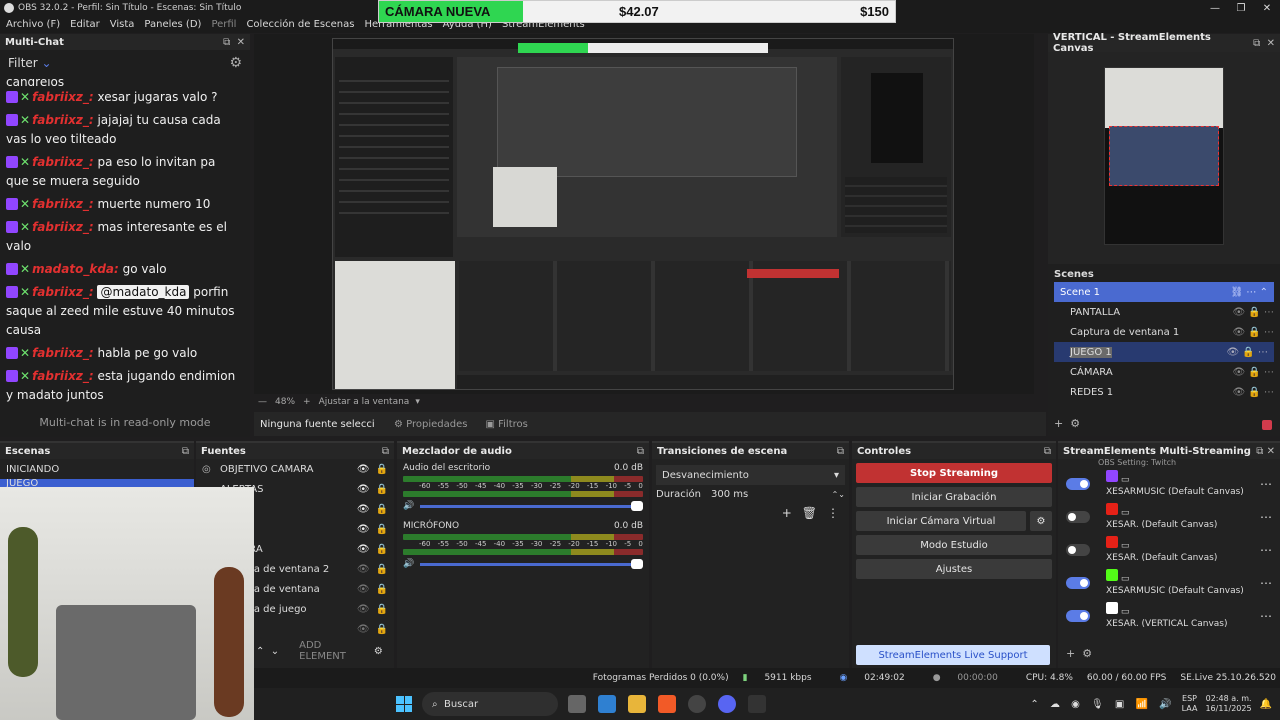  Describe the element at coordinates (1164, 312) in the screenshot. I see `vscene-pantalla: PANTALLA 👁 🔒 ⋯` at that location.